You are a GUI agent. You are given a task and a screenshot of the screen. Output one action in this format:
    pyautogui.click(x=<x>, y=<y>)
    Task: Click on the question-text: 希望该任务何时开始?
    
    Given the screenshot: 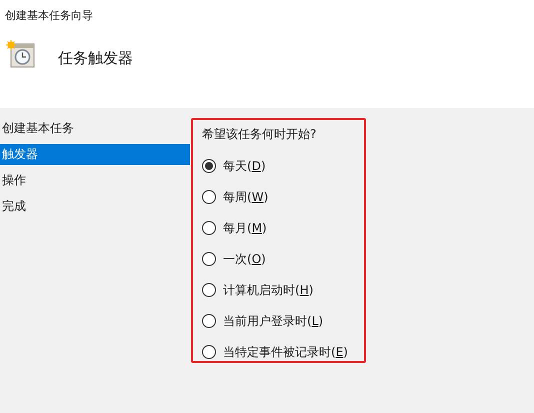 What is the action you would take?
    pyautogui.click(x=259, y=134)
    